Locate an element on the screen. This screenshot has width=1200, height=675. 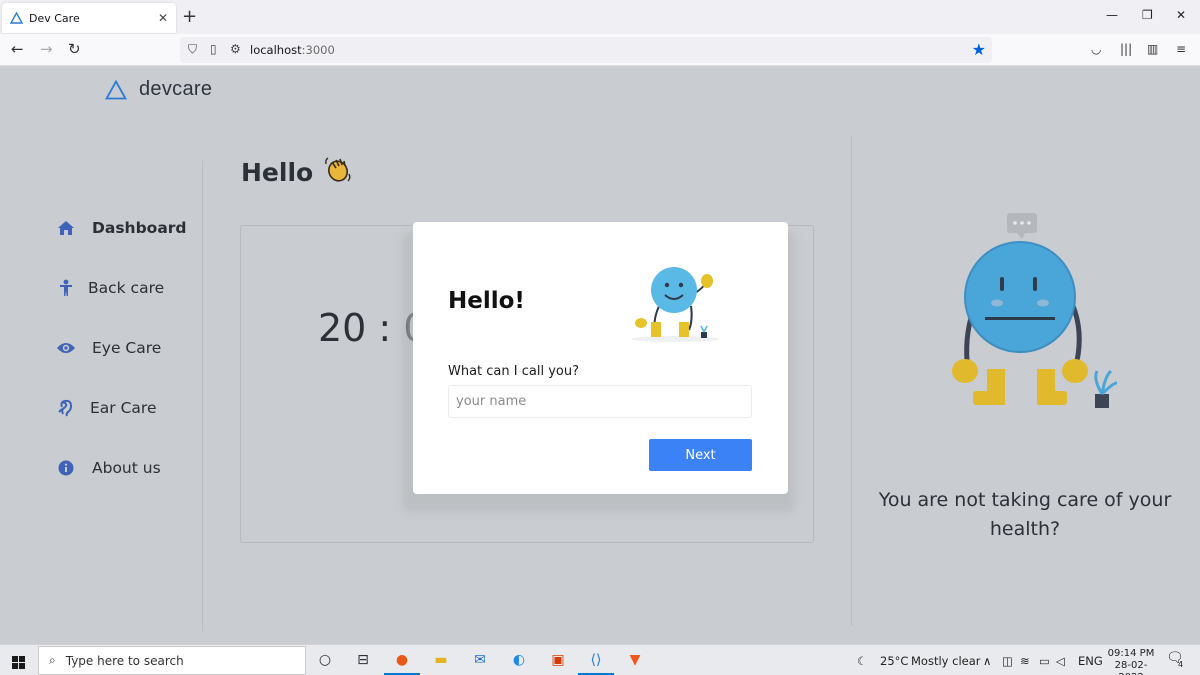
health-caption: You are not taking care of your health? is located at coordinates (1025, 514).